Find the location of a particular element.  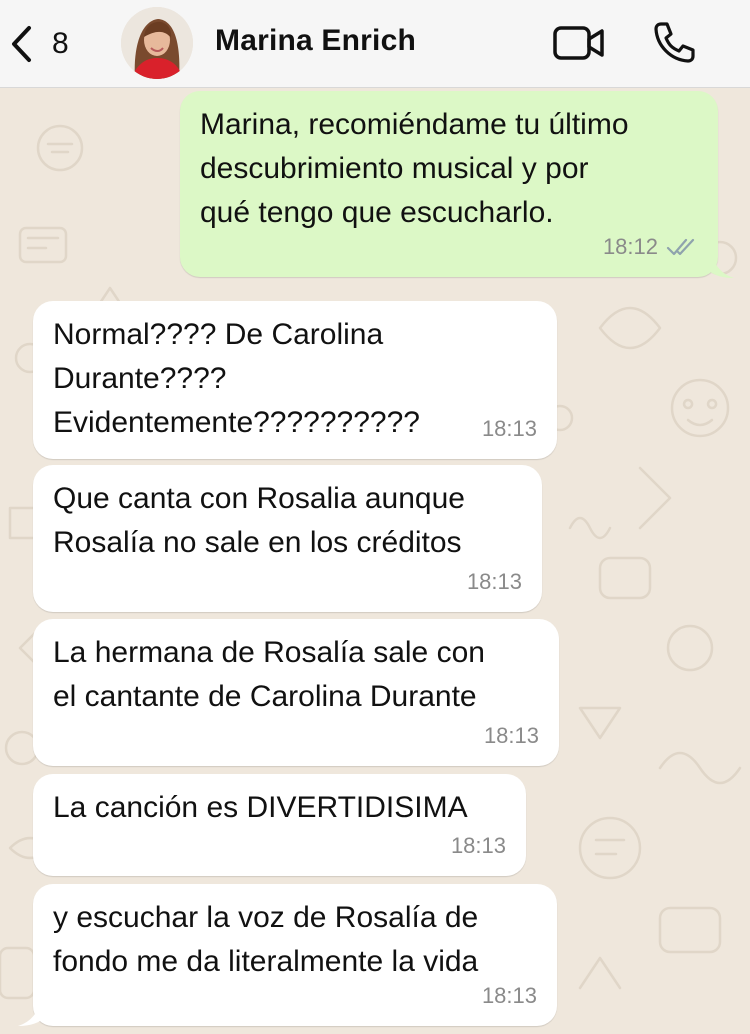

message-text: La canción es DIVERTIDISIMA is located at coordinates (260, 807).